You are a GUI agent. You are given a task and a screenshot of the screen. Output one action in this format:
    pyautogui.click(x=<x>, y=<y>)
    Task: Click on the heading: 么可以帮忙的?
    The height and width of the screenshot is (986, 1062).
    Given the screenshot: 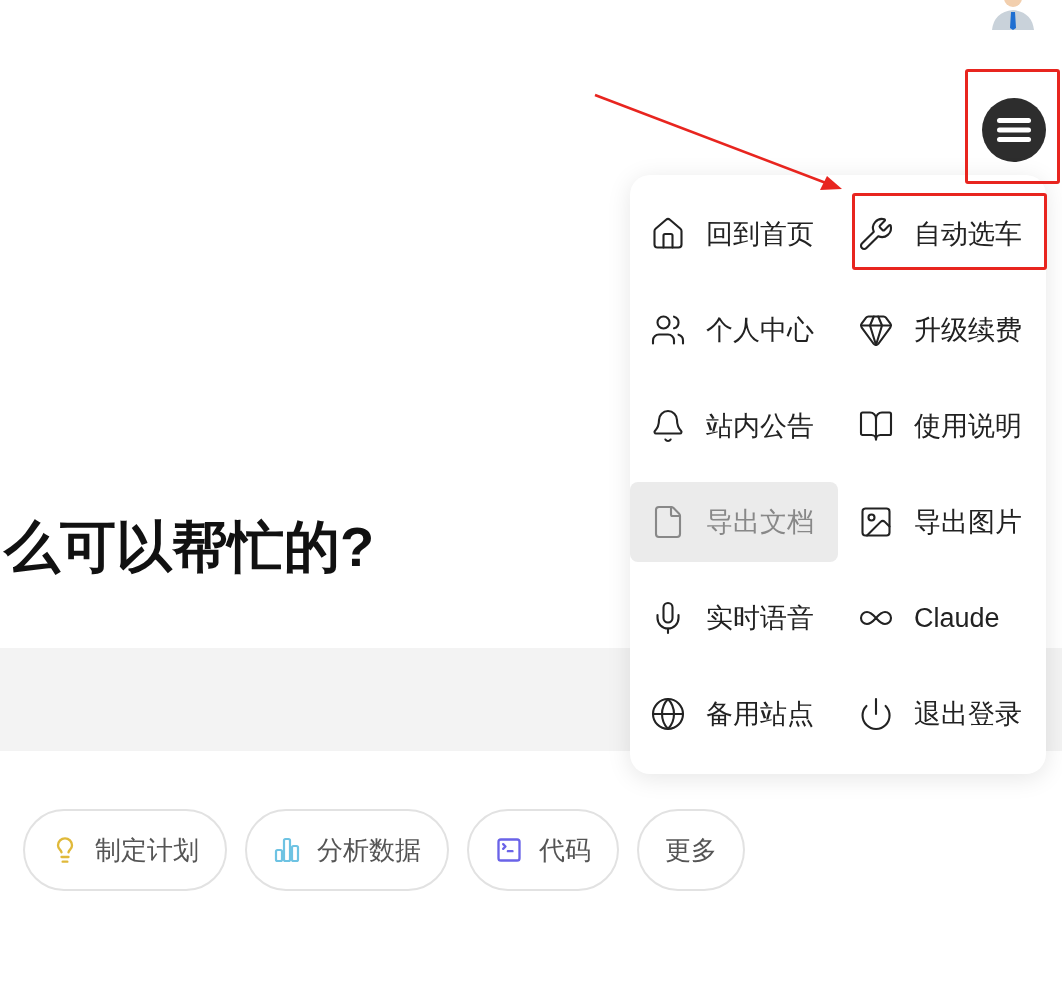 What is the action you would take?
    pyautogui.click(x=189, y=547)
    